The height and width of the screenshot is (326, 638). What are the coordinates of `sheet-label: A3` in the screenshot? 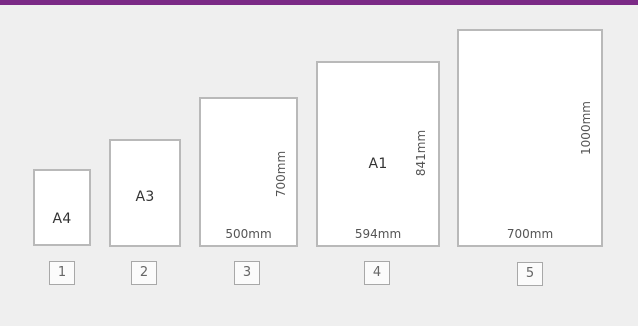 It's located at (145, 197).